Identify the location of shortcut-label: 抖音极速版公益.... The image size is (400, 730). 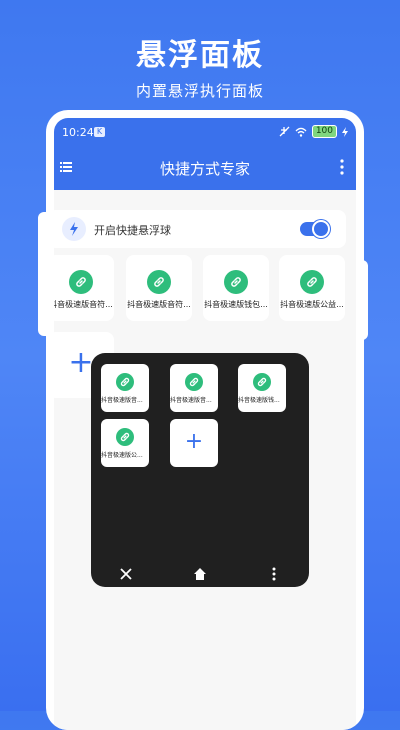
(312, 304).